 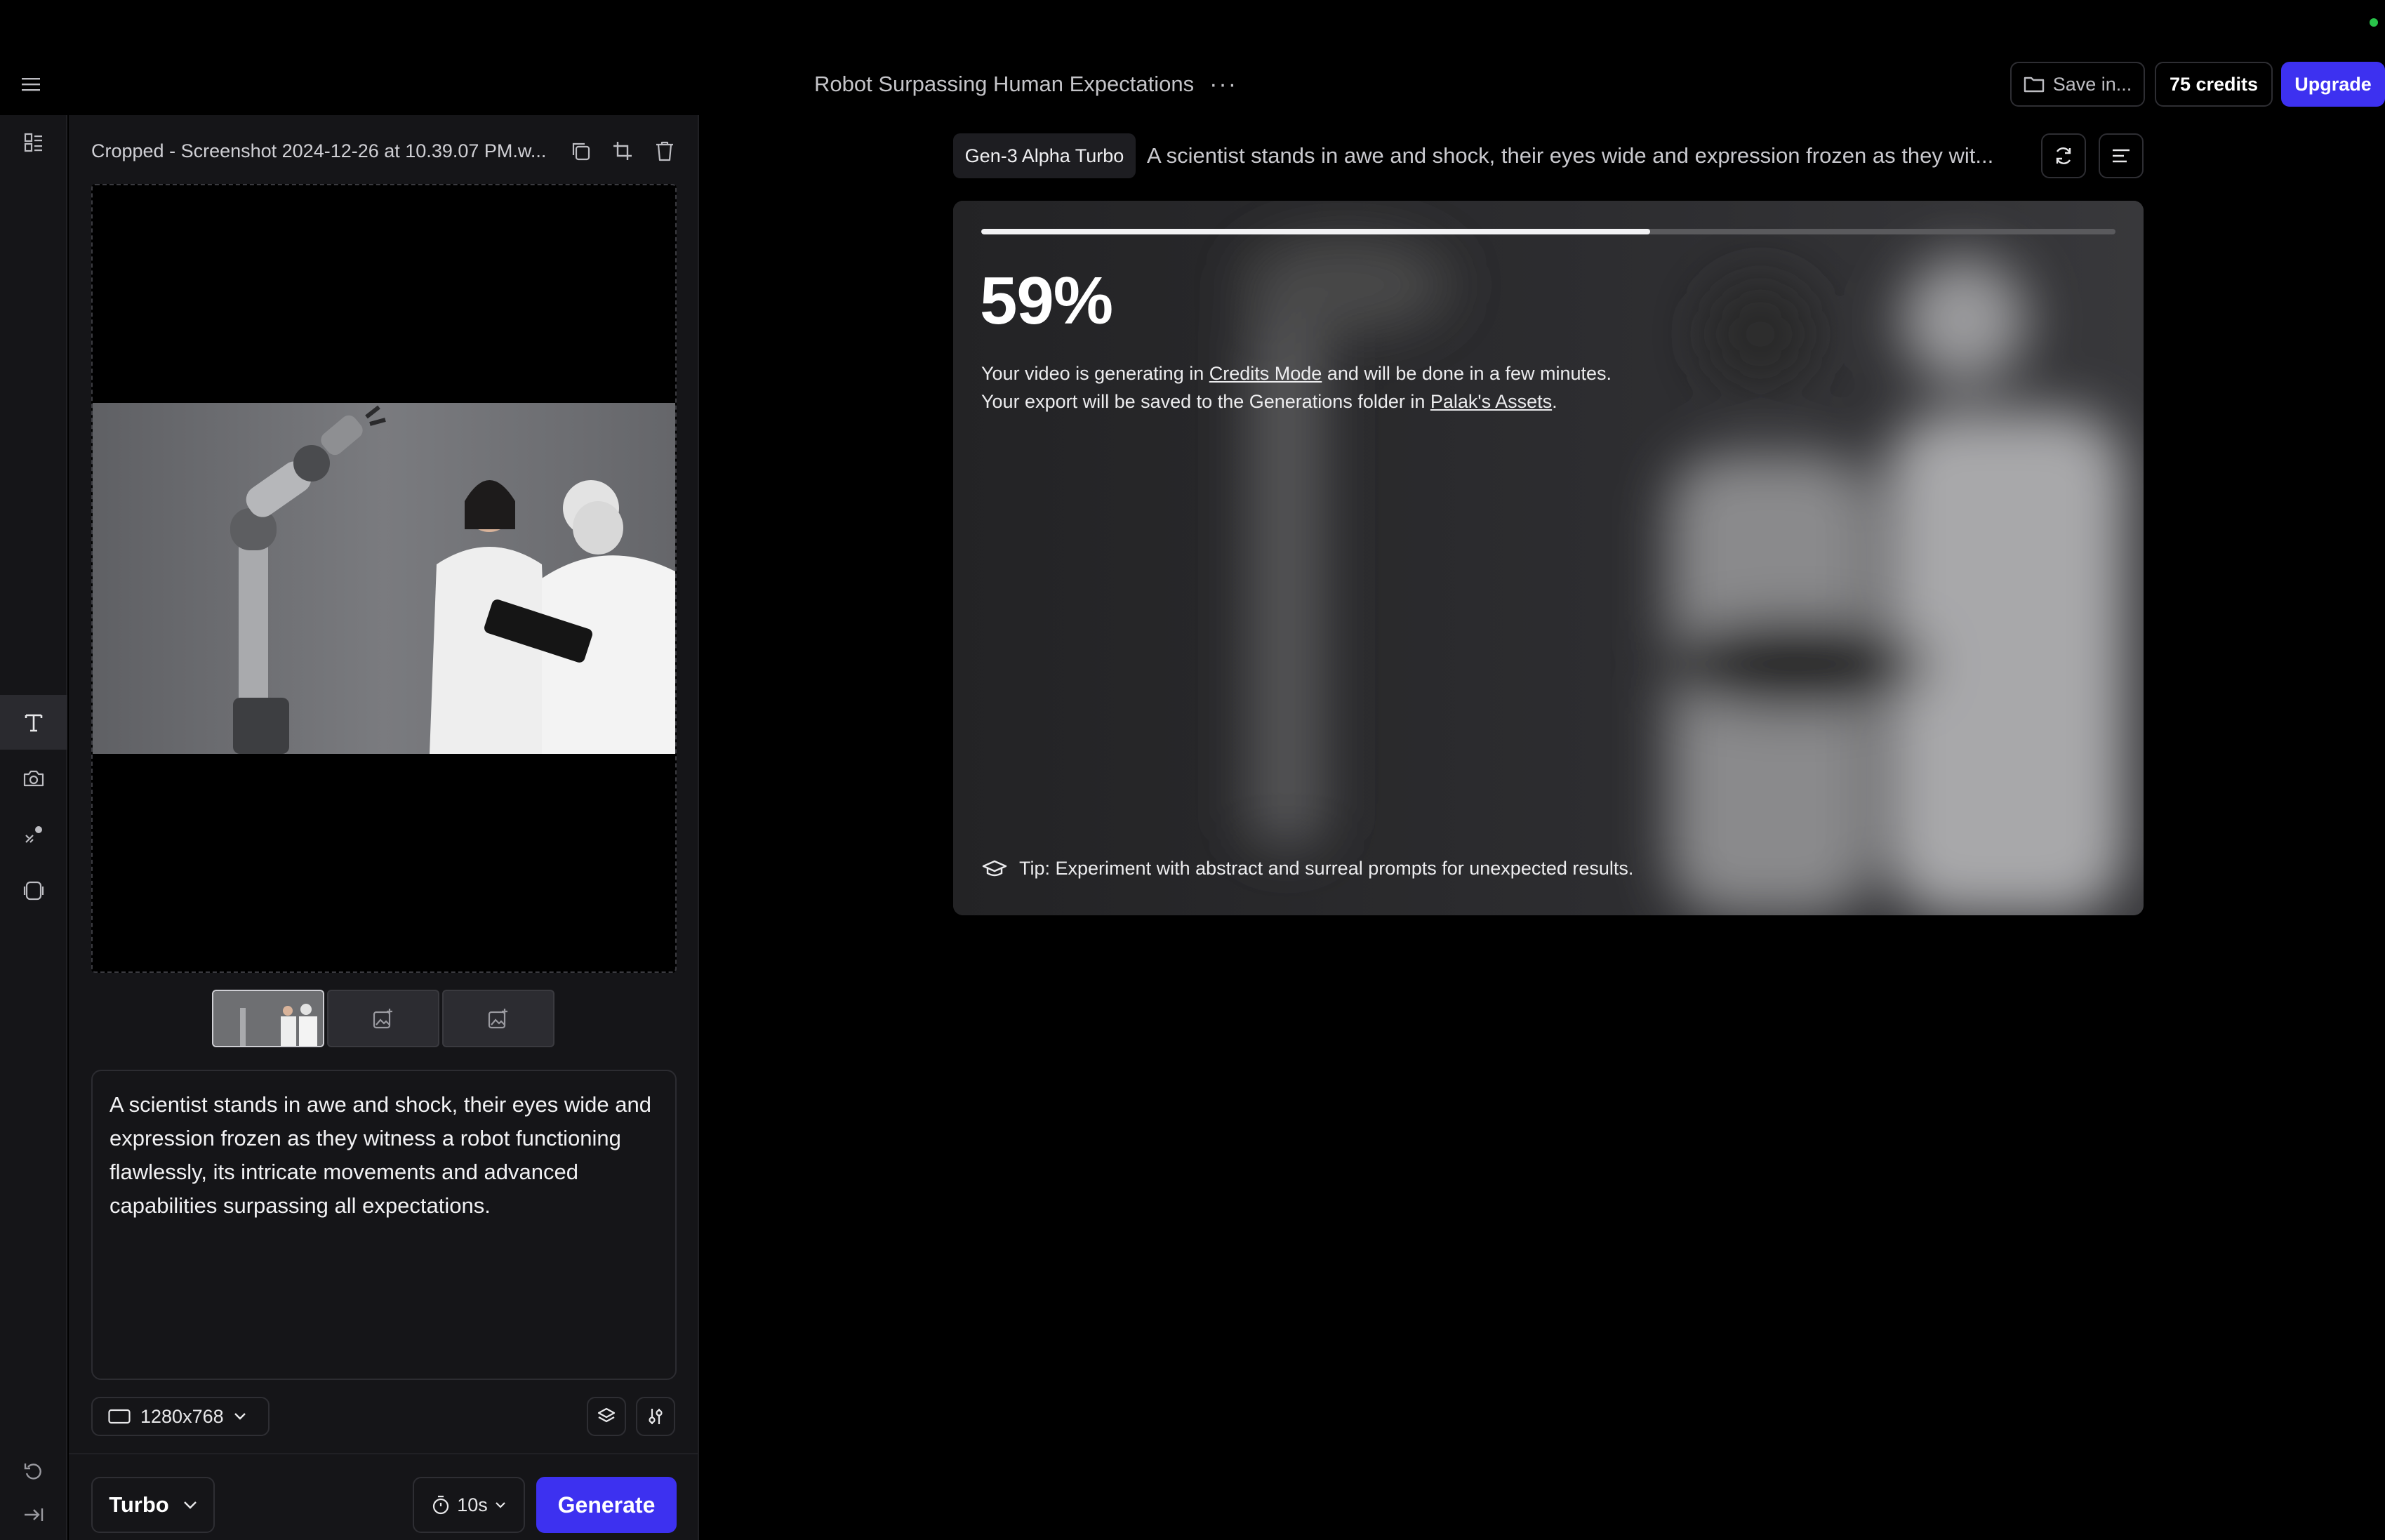 I want to click on duration-dropdown: 10s, so click(x=469, y=1505).